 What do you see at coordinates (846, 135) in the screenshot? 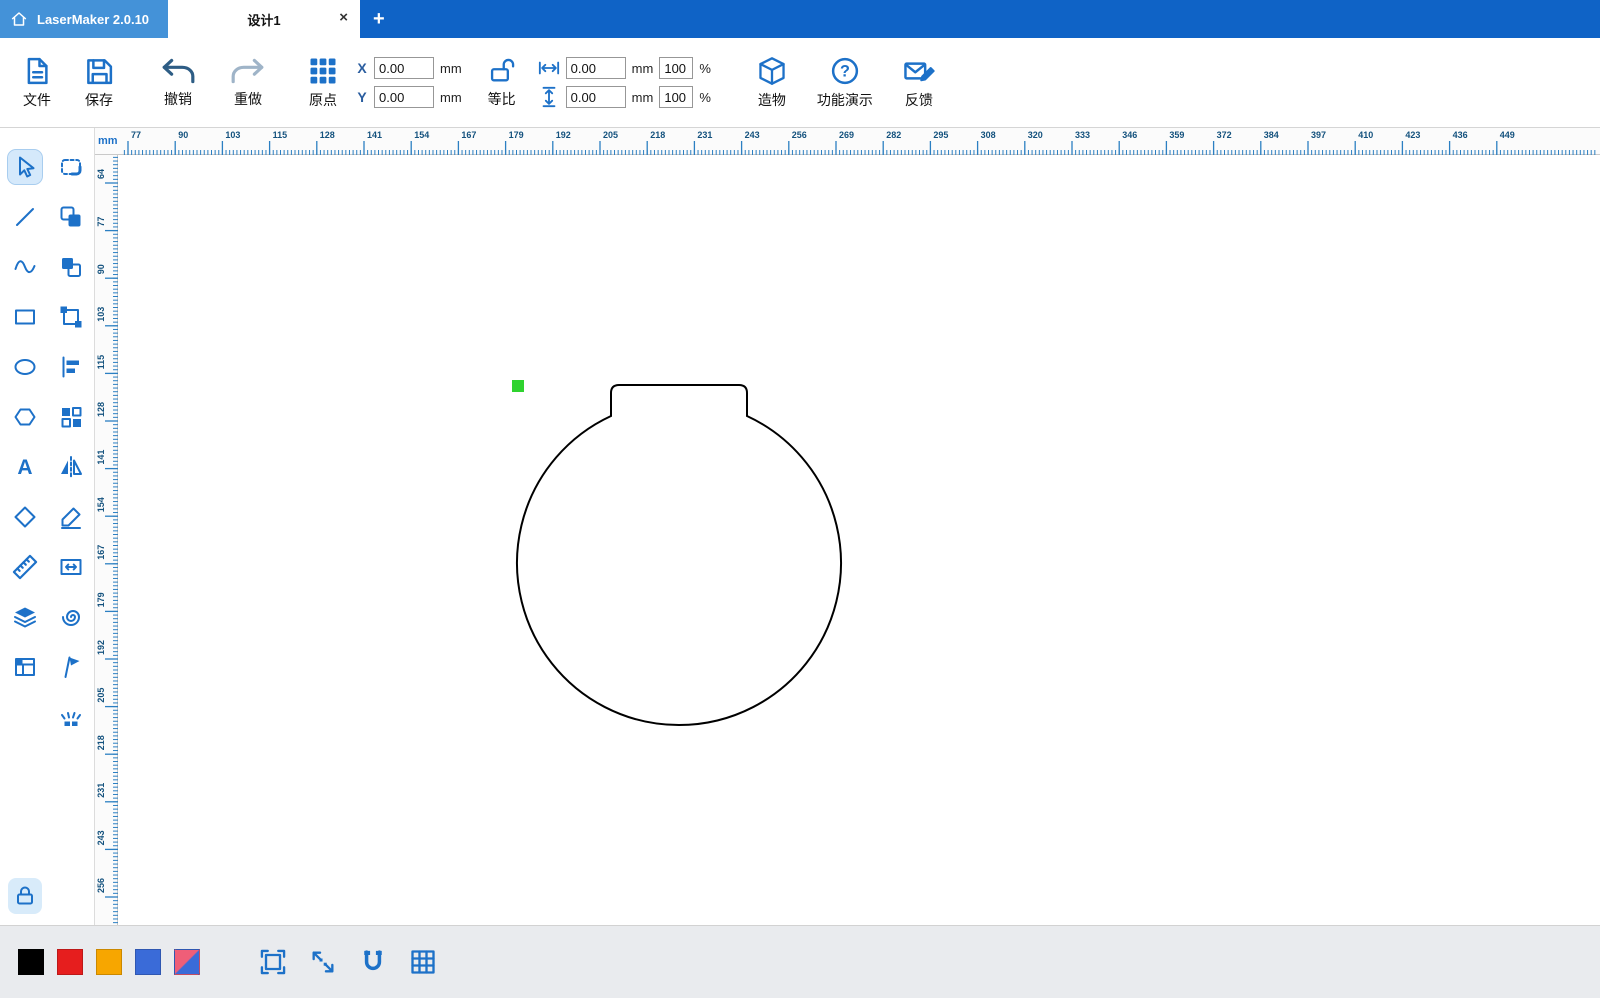
I see `svg-text: 269` at bounding box center [846, 135].